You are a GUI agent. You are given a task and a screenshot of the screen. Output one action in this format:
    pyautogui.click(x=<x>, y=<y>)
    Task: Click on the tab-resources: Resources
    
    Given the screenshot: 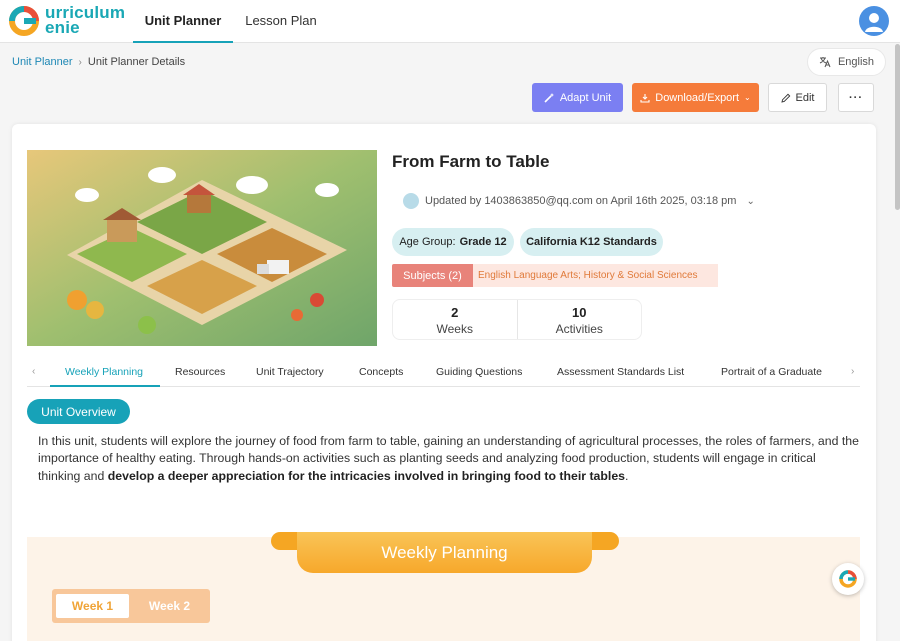 What is the action you would take?
    pyautogui.click(x=200, y=372)
    